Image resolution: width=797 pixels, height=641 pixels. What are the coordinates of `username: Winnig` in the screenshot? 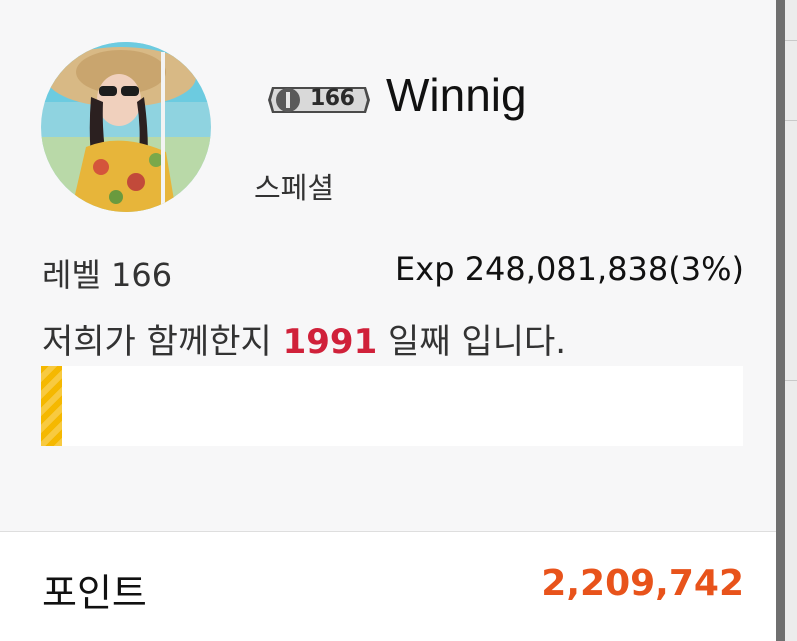 It's located at (456, 95).